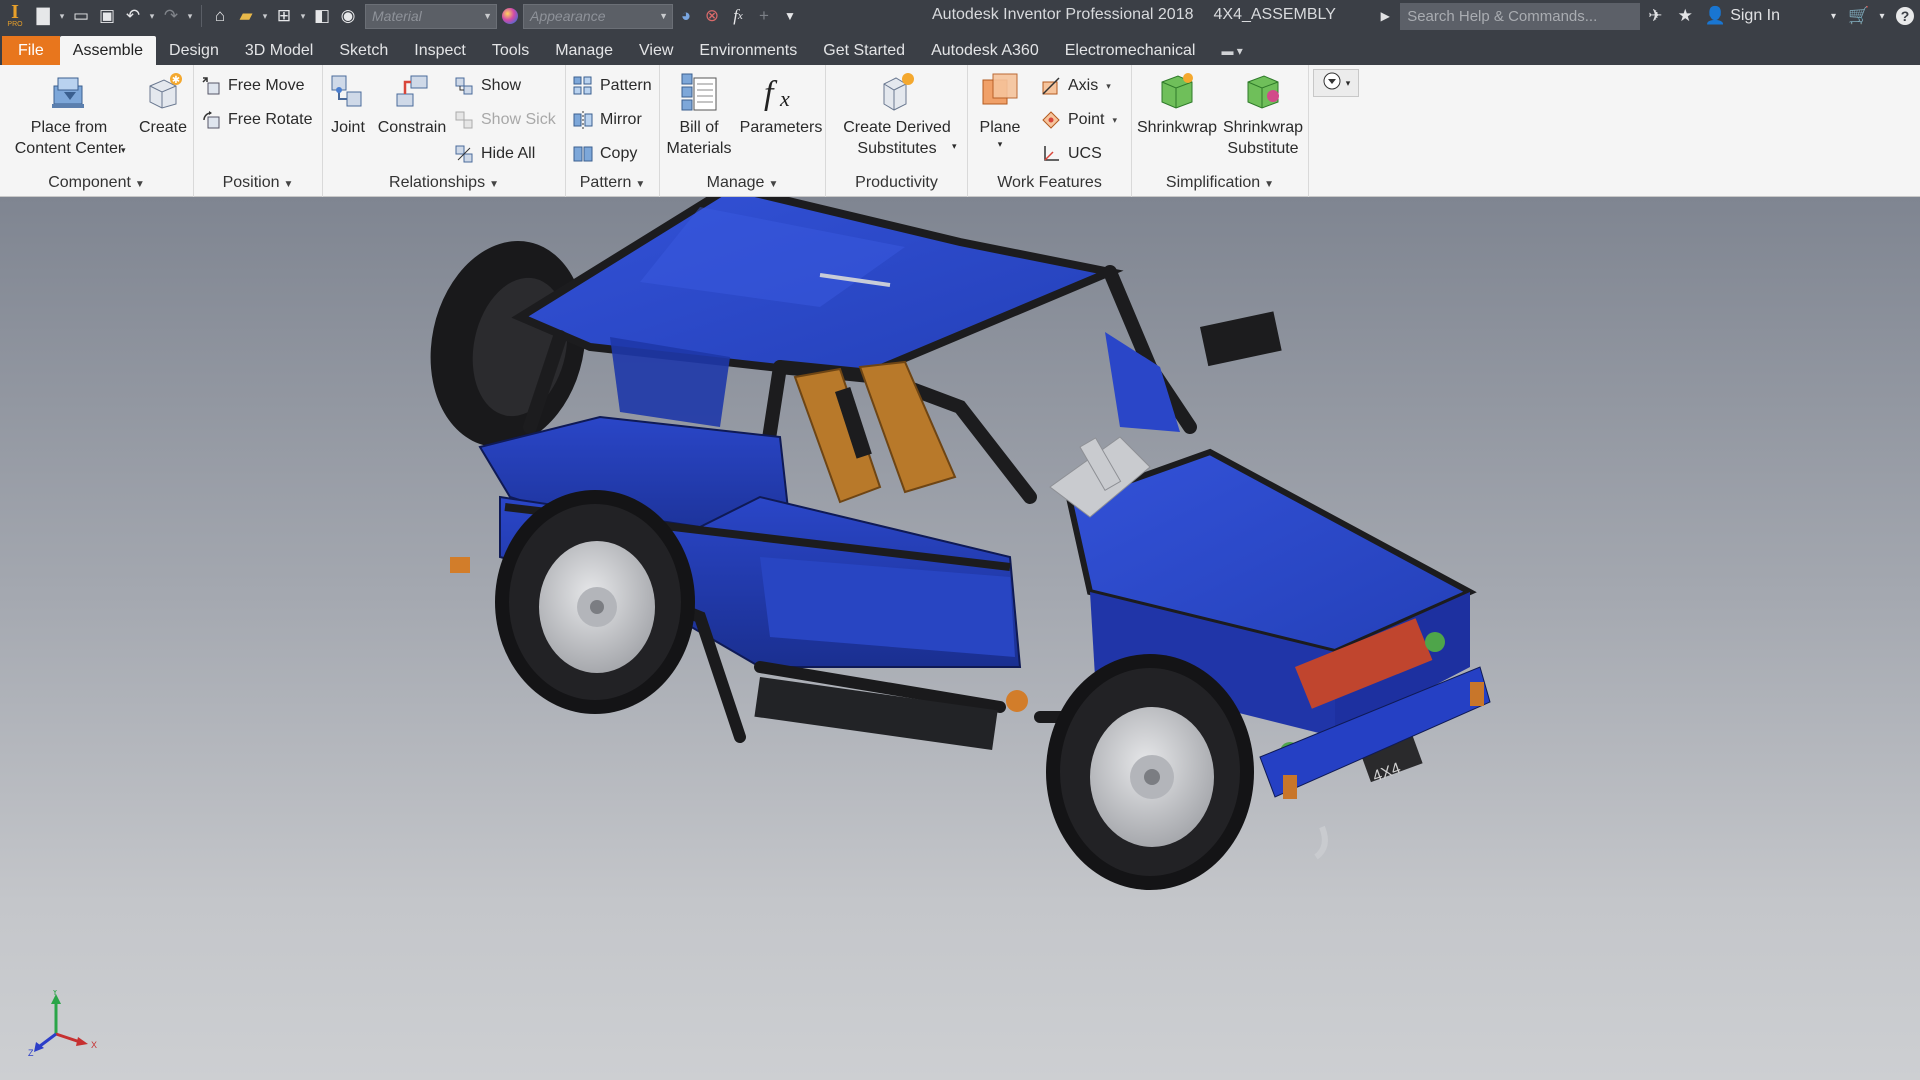 This screenshot has width=1920, height=1080. I want to click on panel-title-work-features: Work Features, so click(1049, 183).